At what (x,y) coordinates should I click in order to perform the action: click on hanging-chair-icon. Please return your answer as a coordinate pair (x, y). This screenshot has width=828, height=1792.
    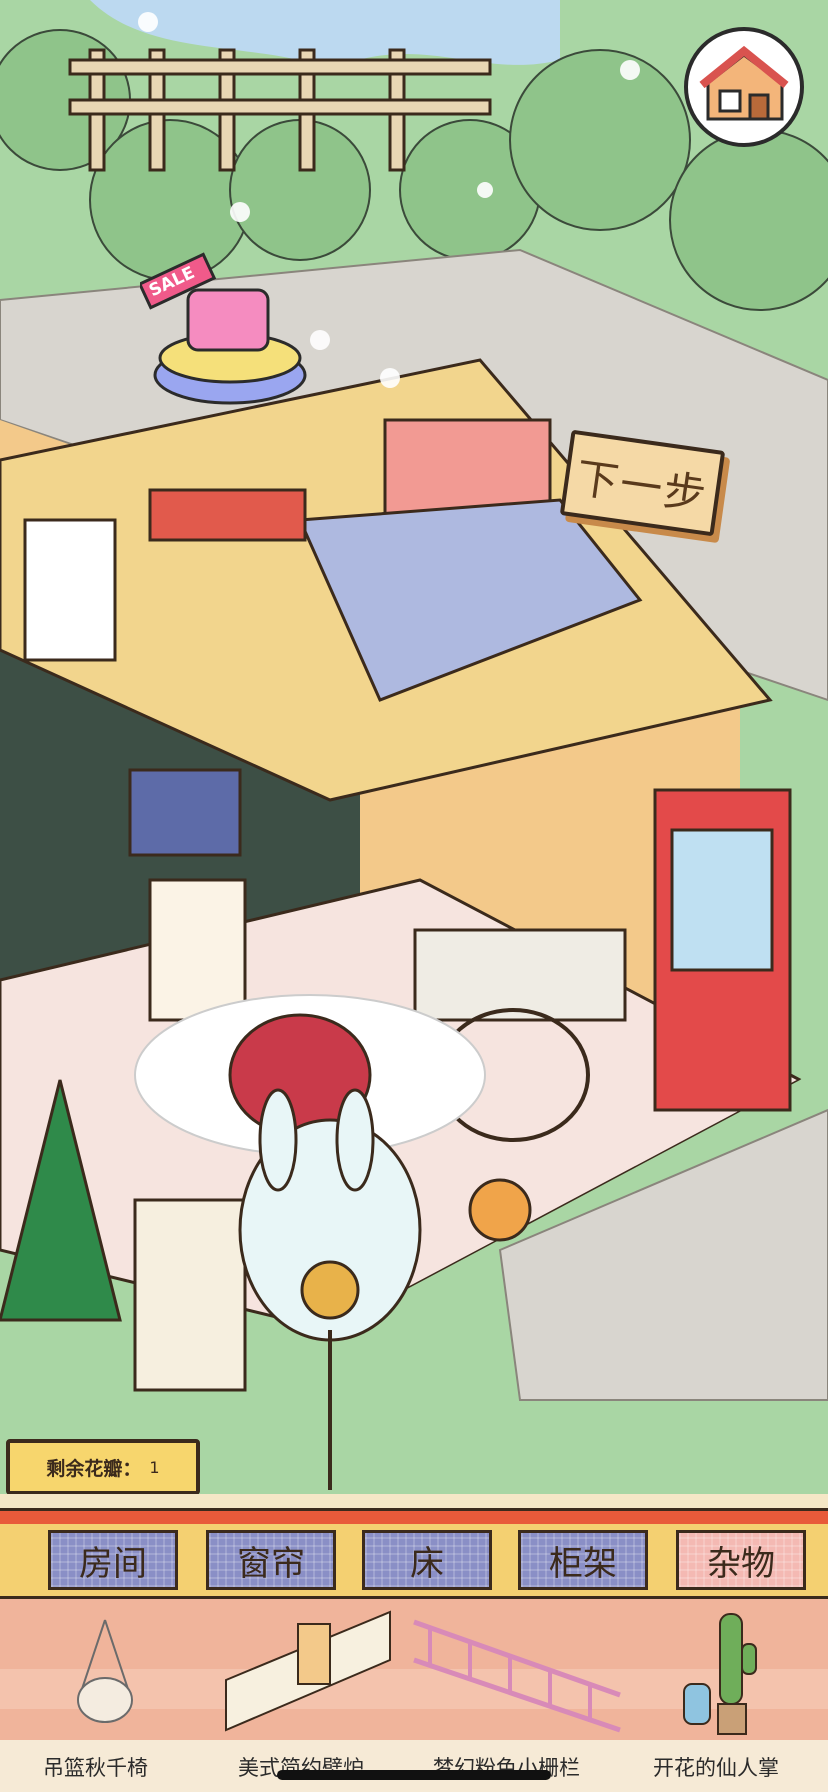
    Looking at the image, I should click on (105, 1671).